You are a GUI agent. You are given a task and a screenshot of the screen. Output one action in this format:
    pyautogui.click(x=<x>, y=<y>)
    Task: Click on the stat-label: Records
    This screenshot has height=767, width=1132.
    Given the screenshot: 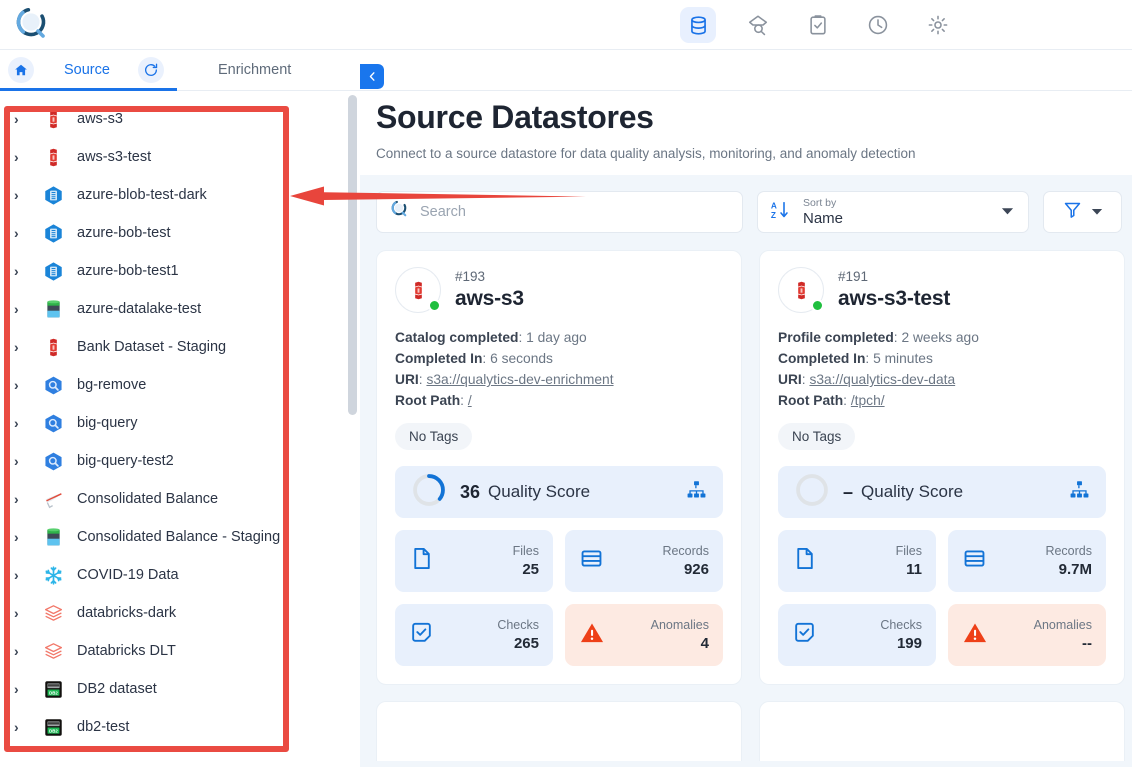 What is the action you would take?
    pyautogui.click(x=685, y=551)
    